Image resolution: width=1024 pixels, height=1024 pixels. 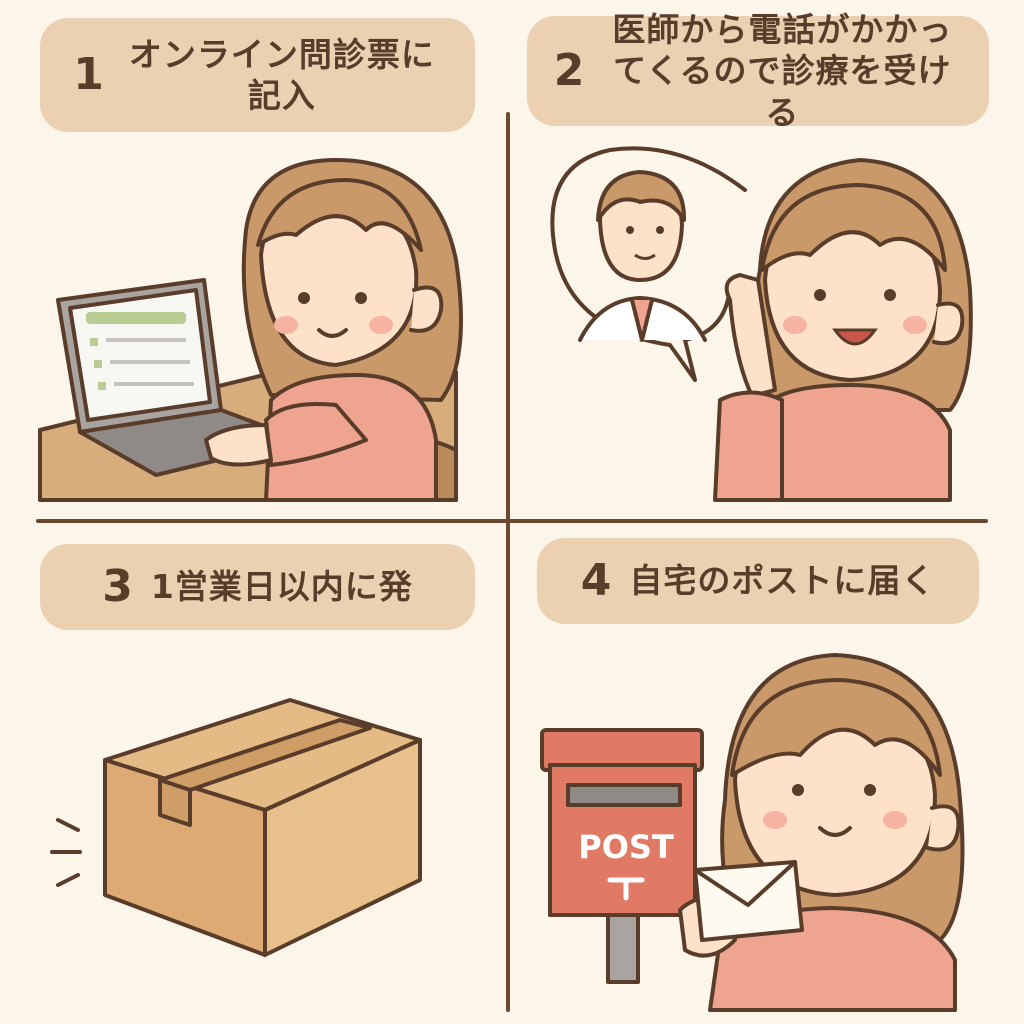 I want to click on postbox-label: POST, so click(x=626, y=847).